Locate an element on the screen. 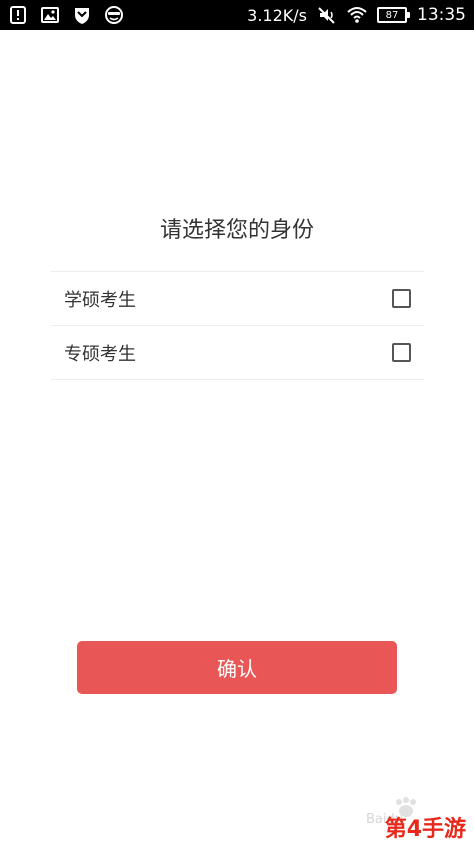 Image resolution: width=474 pixels, height=847 pixels. clock: 13:35 is located at coordinates (441, 15).